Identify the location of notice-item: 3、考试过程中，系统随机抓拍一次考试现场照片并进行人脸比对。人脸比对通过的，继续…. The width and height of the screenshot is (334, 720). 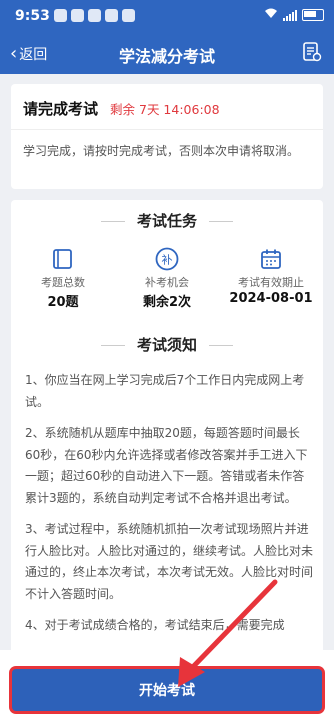
(169, 561).